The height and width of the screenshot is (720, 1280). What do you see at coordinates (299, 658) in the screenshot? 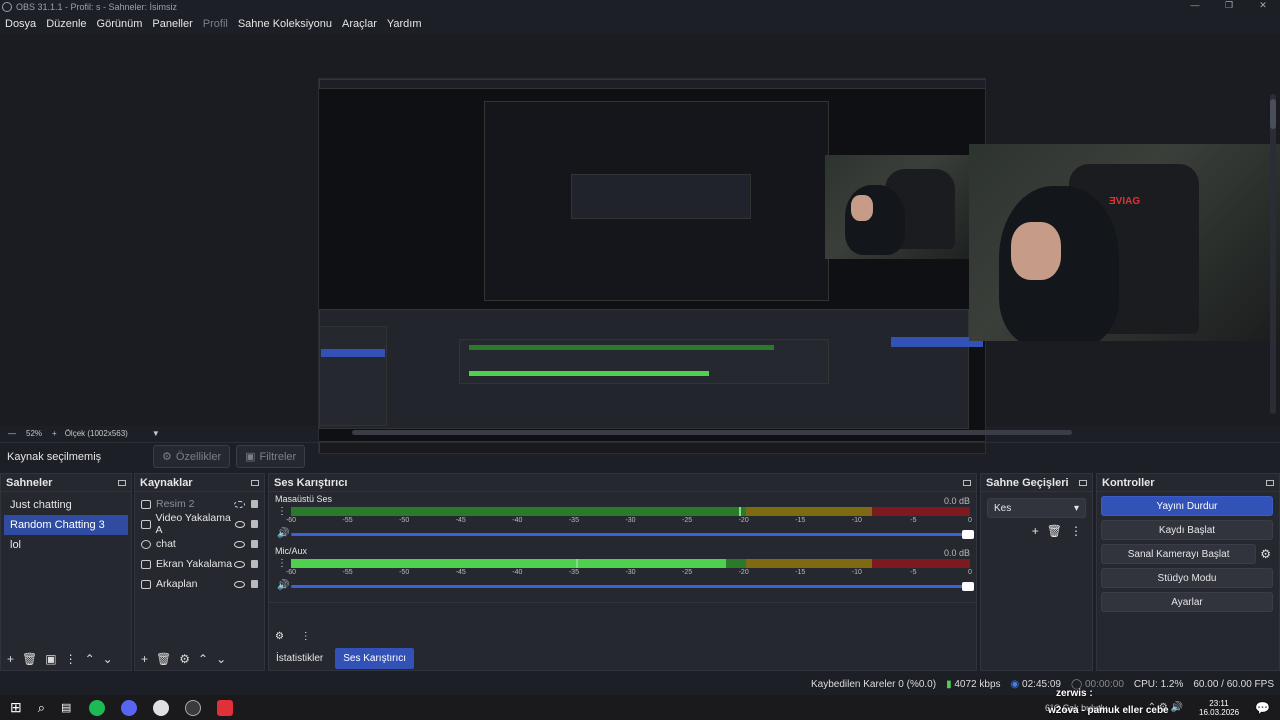
I see `tab-stats: İstatistikler` at bounding box center [299, 658].